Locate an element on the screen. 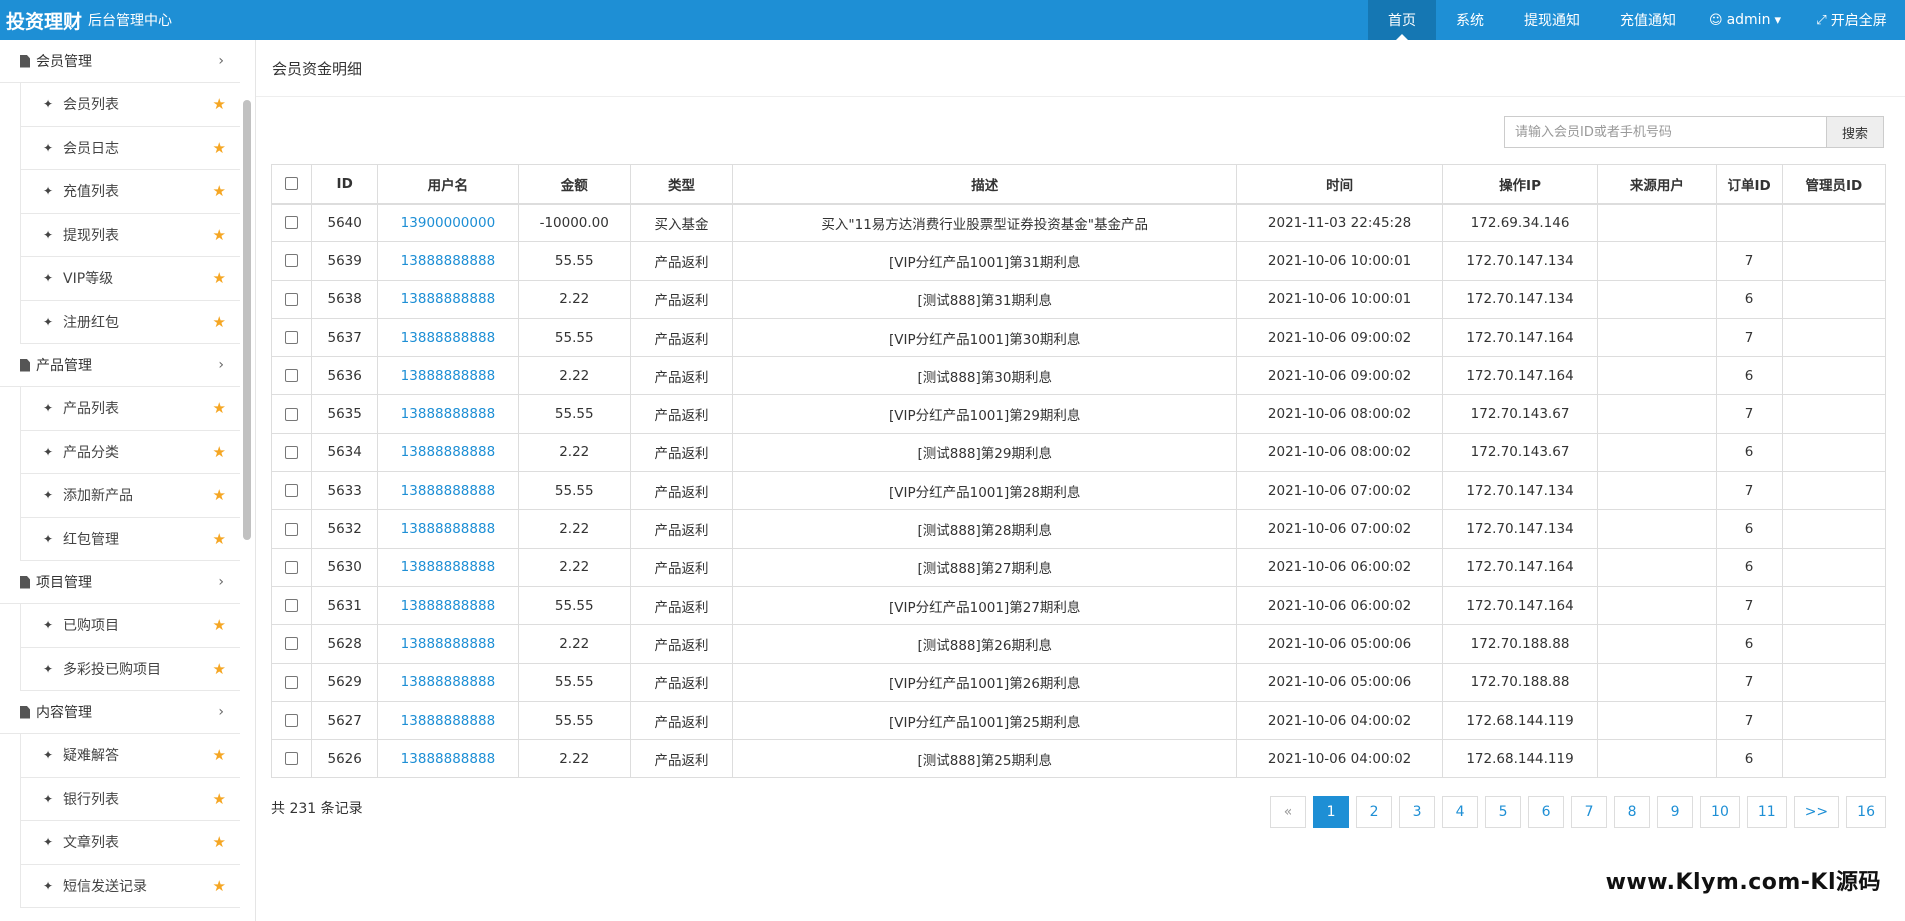 The image size is (1905, 921). sidebar-item: ✦ 注册红包 ★ is located at coordinates (130, 322).